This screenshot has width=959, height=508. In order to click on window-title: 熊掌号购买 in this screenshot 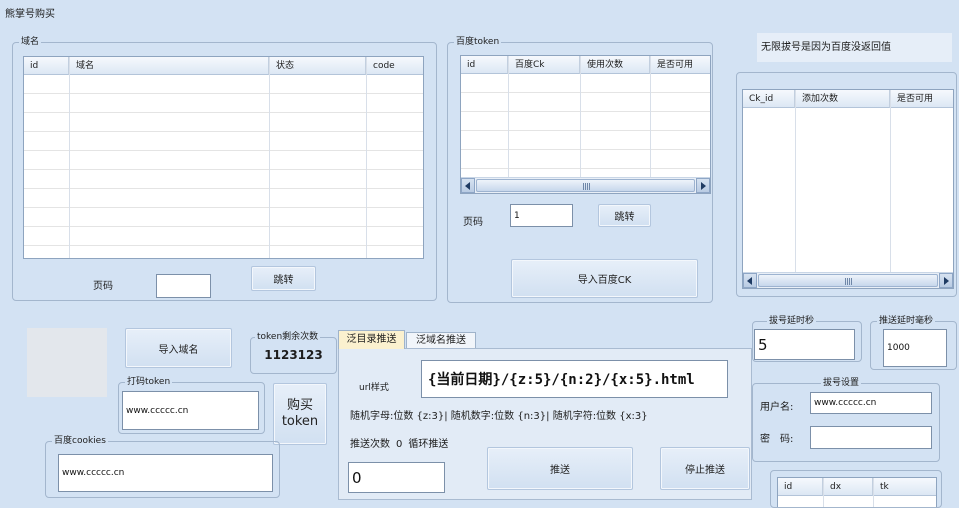, I will do `click(30, 14)`.